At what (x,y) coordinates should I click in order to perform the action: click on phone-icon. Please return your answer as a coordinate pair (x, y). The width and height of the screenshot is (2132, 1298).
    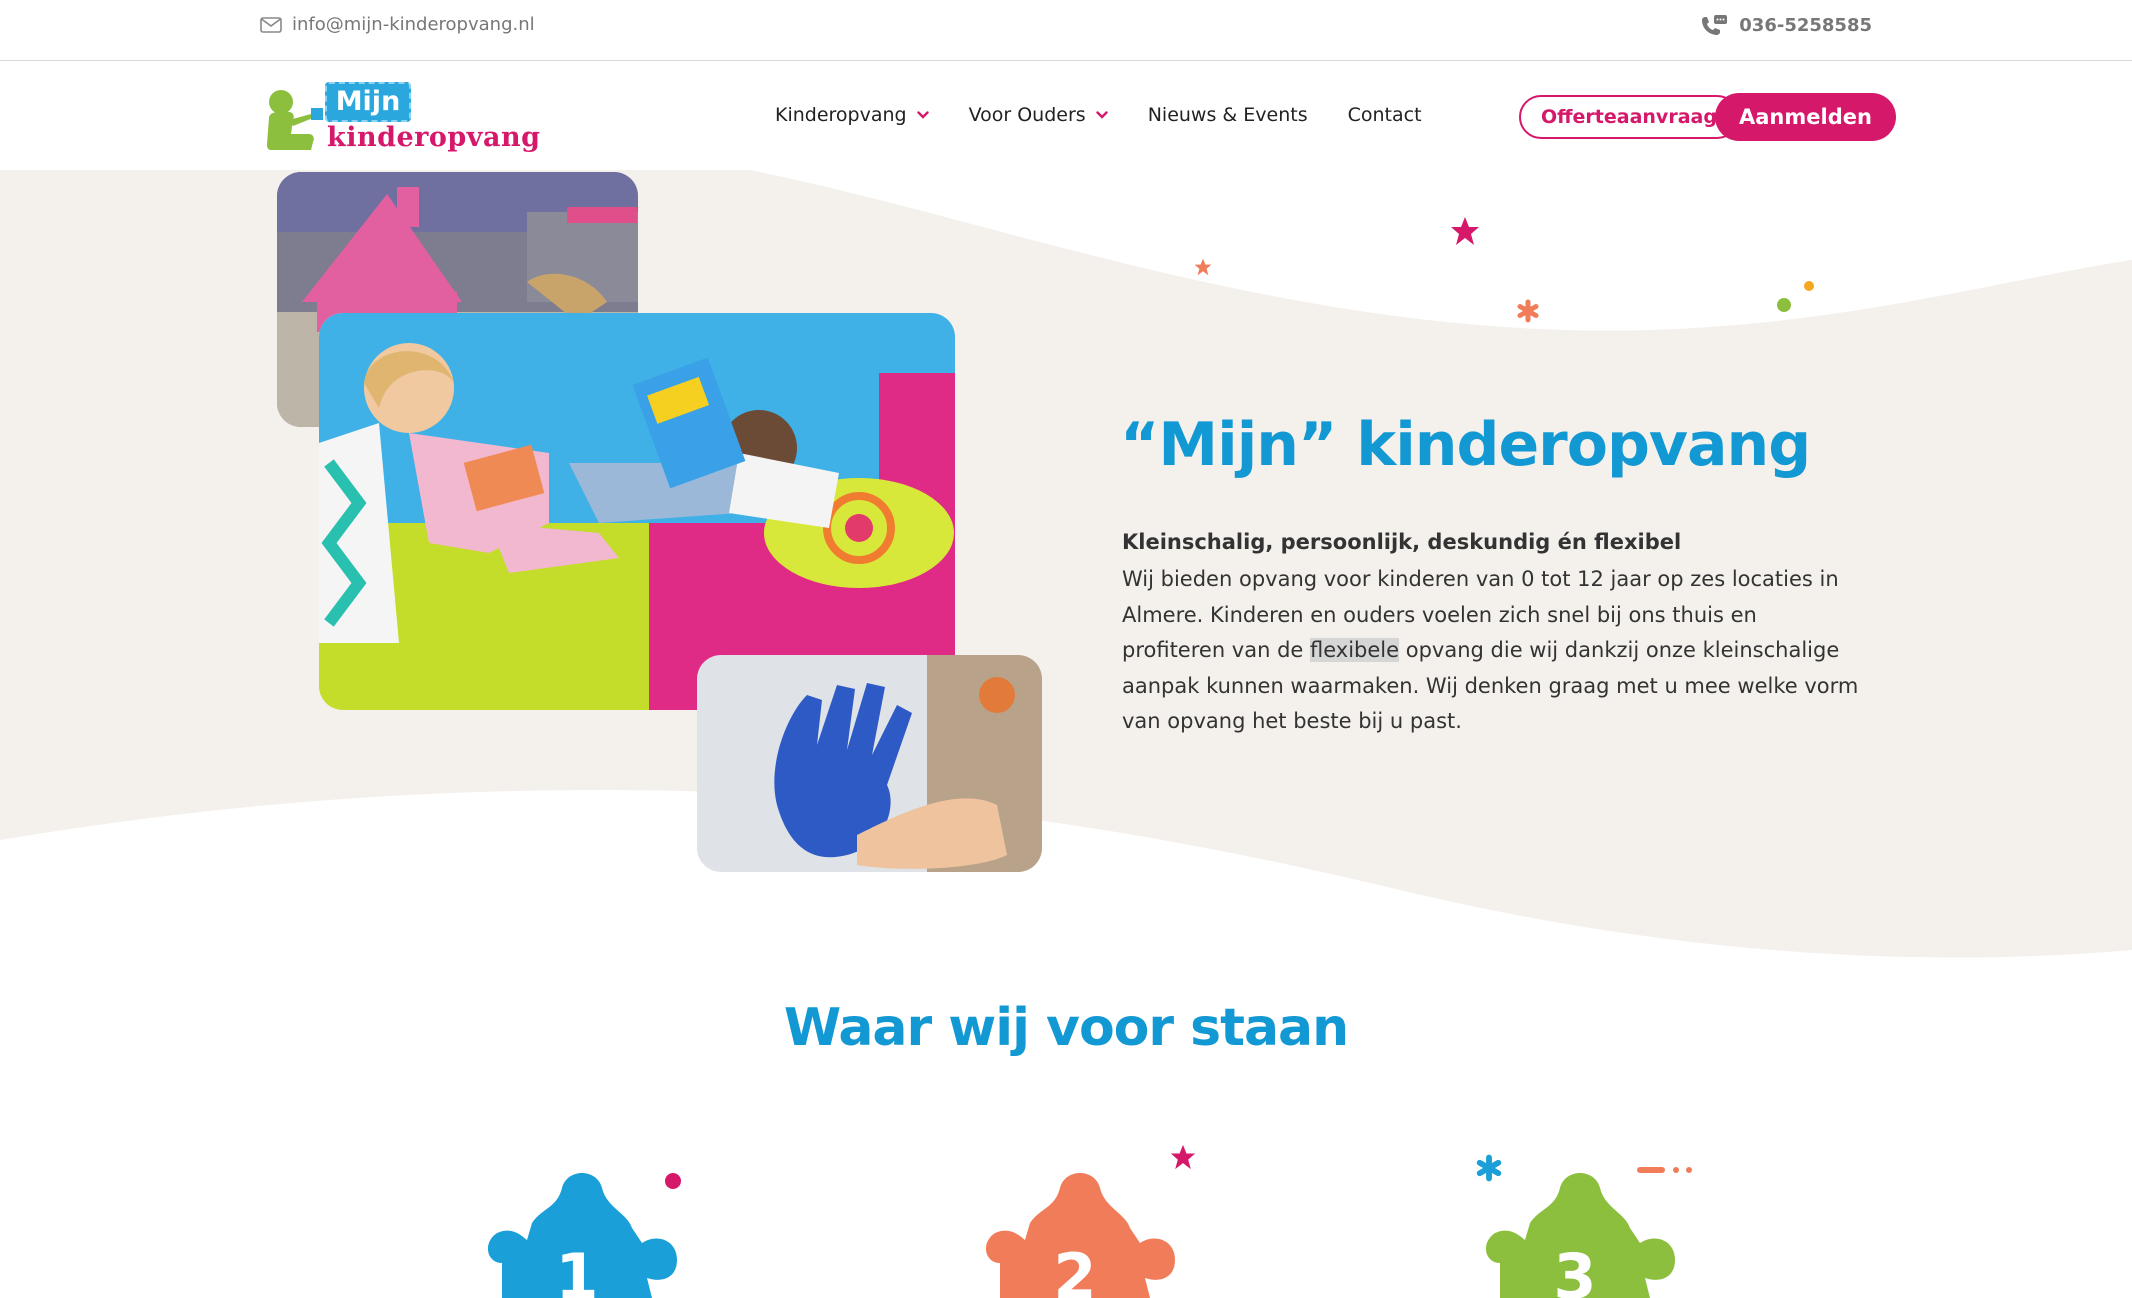
    Looking at the image, I should click on (1715, 25).